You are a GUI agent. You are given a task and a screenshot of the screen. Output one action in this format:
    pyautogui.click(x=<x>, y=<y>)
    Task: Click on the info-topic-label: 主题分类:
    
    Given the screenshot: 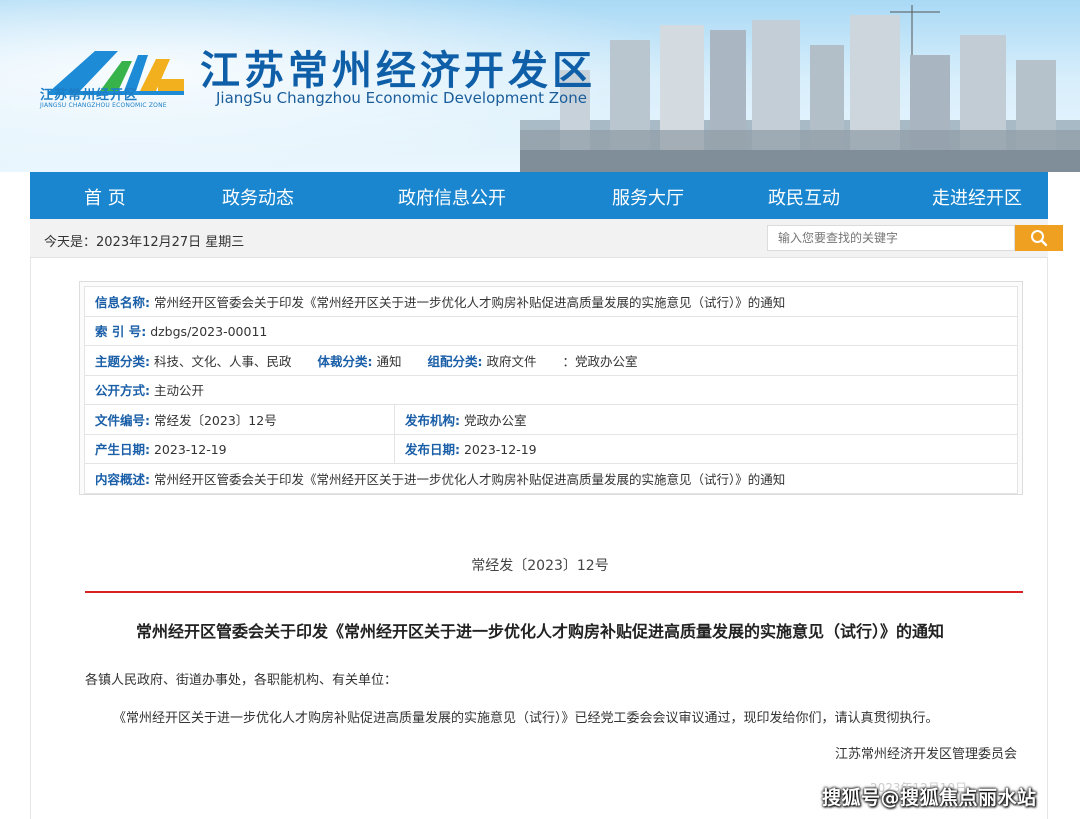 What is the action you would take?
    pyautogui.click(x=122, y=361)
    